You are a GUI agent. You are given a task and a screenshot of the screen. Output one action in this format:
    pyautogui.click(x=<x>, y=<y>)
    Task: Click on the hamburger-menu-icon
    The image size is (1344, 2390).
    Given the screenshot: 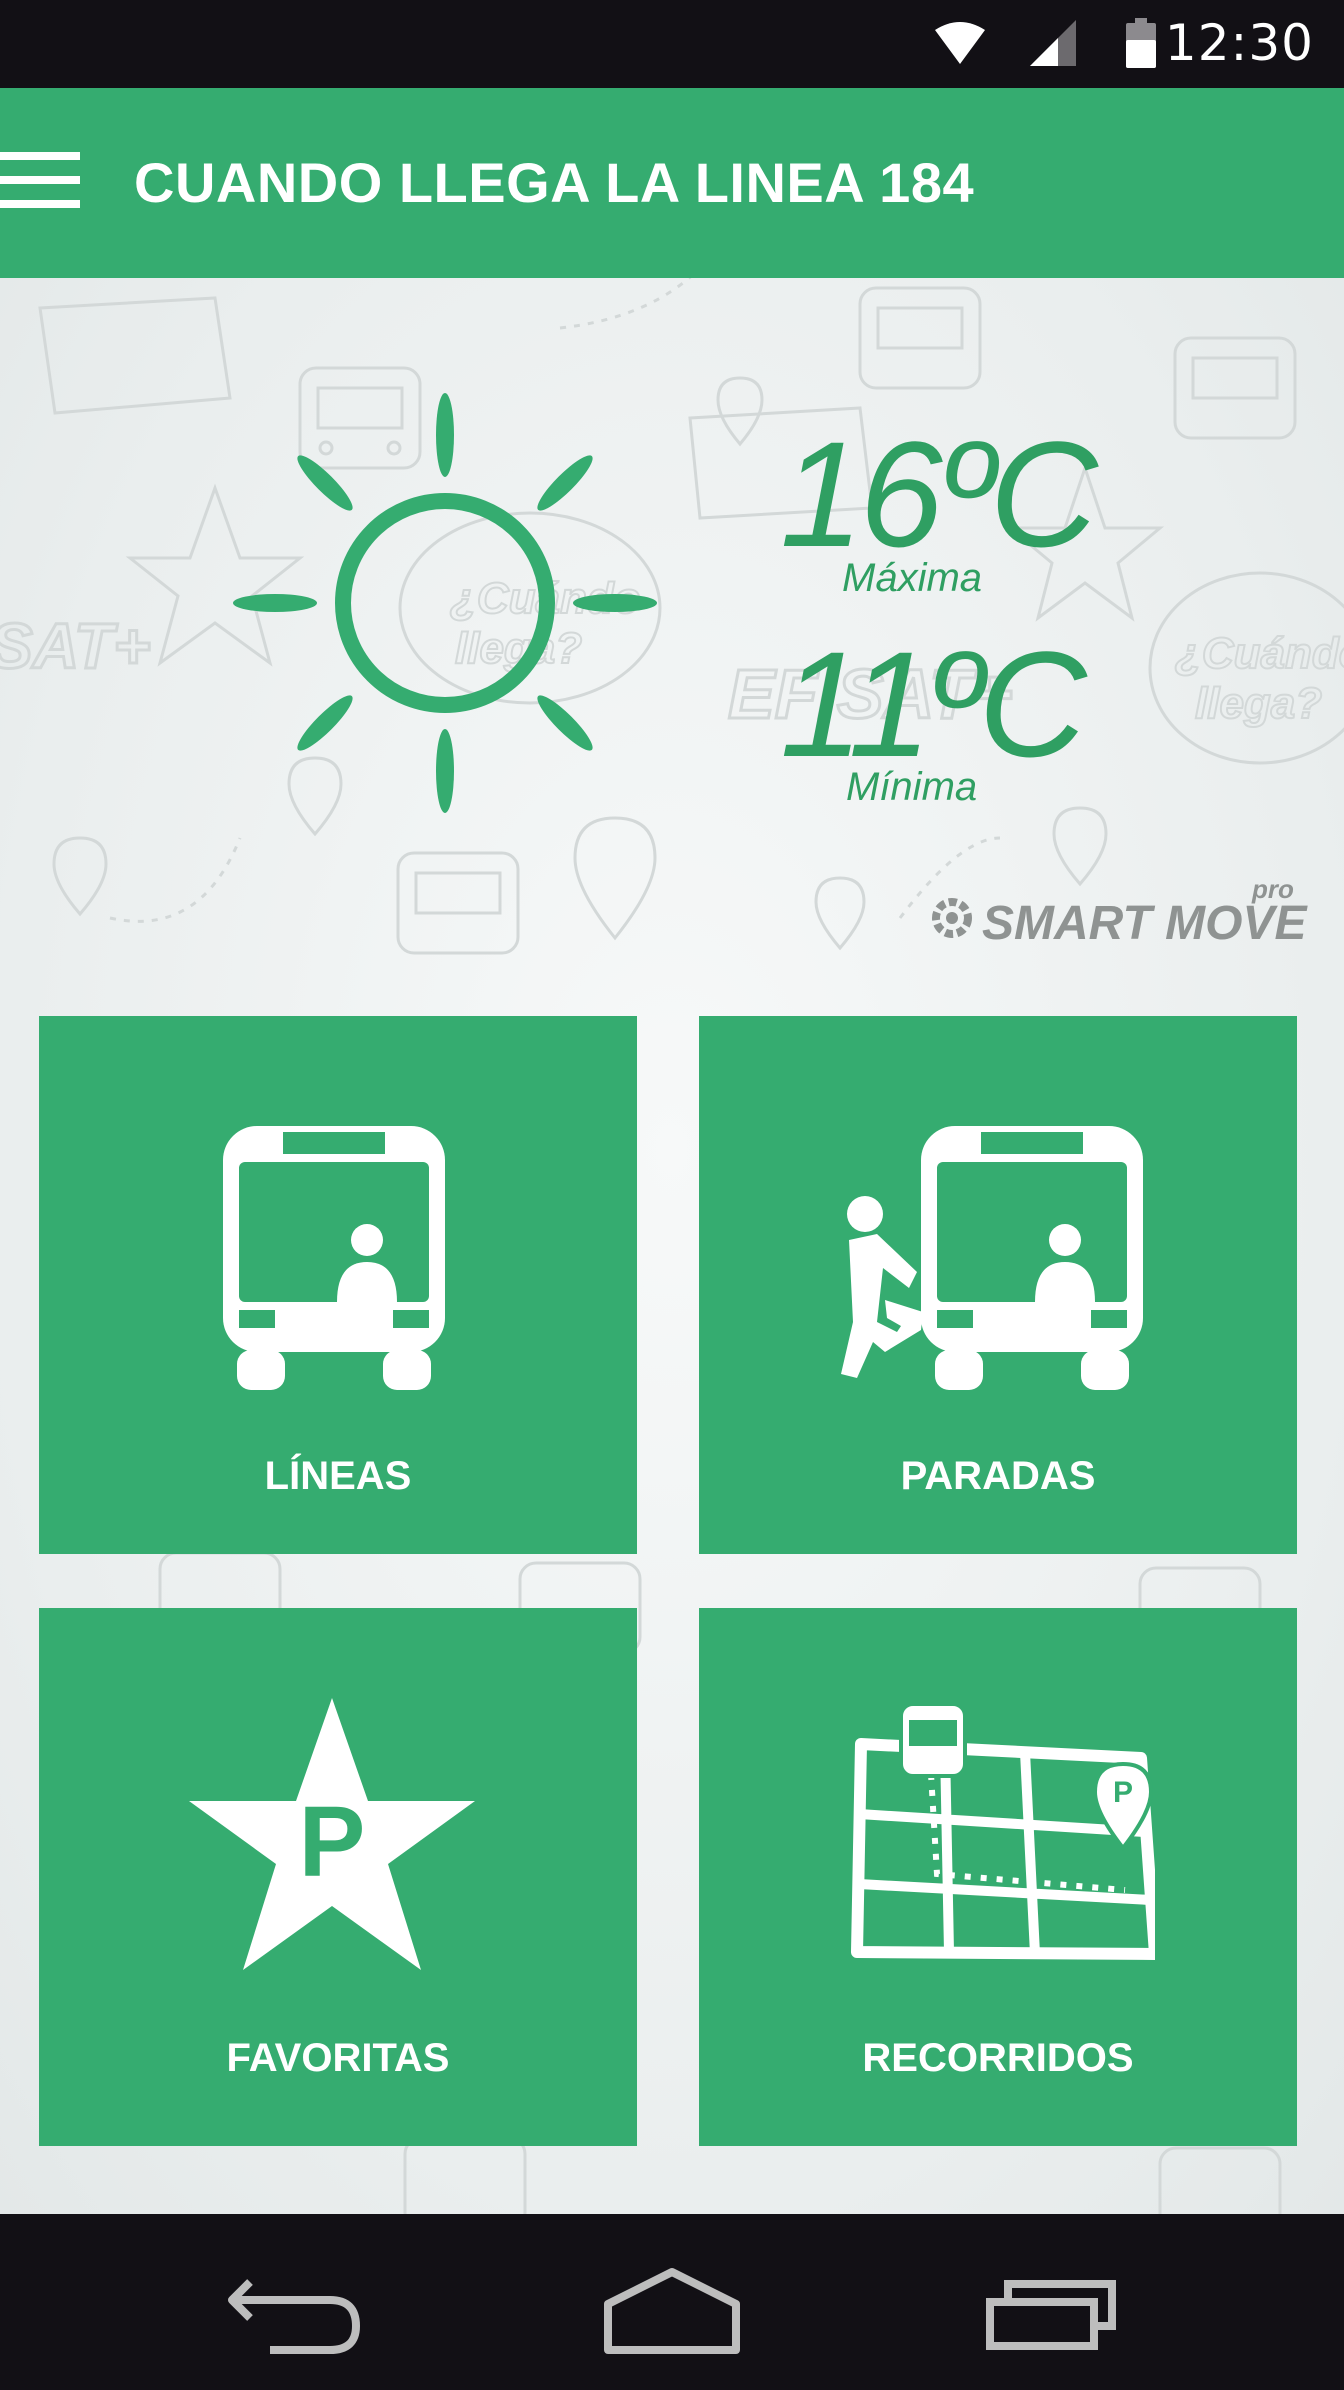 What is the action you would take?
    pyautogui.click(x=41, y=182)
    